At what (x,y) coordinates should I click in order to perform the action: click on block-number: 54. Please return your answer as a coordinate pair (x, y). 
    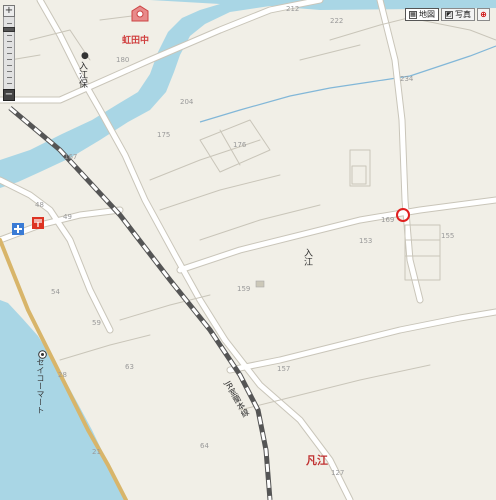
    Looking at the image, I should click on (55, 292).